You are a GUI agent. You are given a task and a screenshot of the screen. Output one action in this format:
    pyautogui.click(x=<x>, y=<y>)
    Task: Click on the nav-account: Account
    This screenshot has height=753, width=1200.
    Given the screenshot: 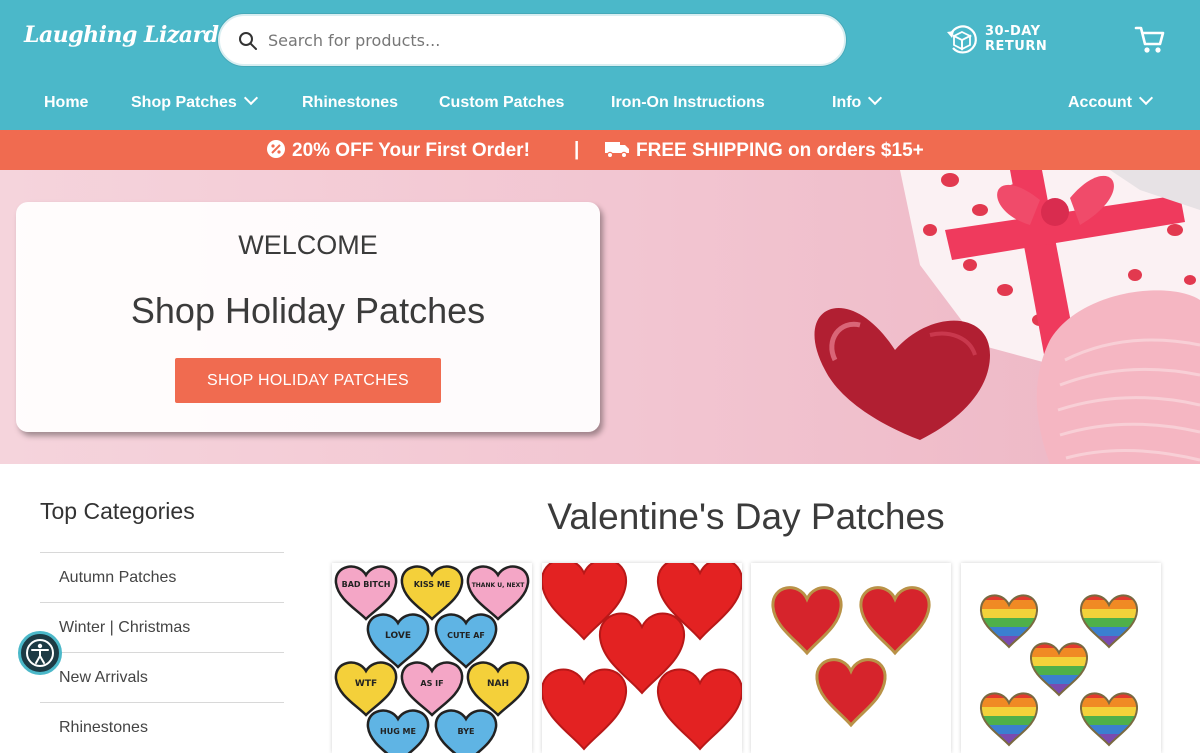 What is the action you would take?
    pyautogui.click(x=1111, y=101)
    